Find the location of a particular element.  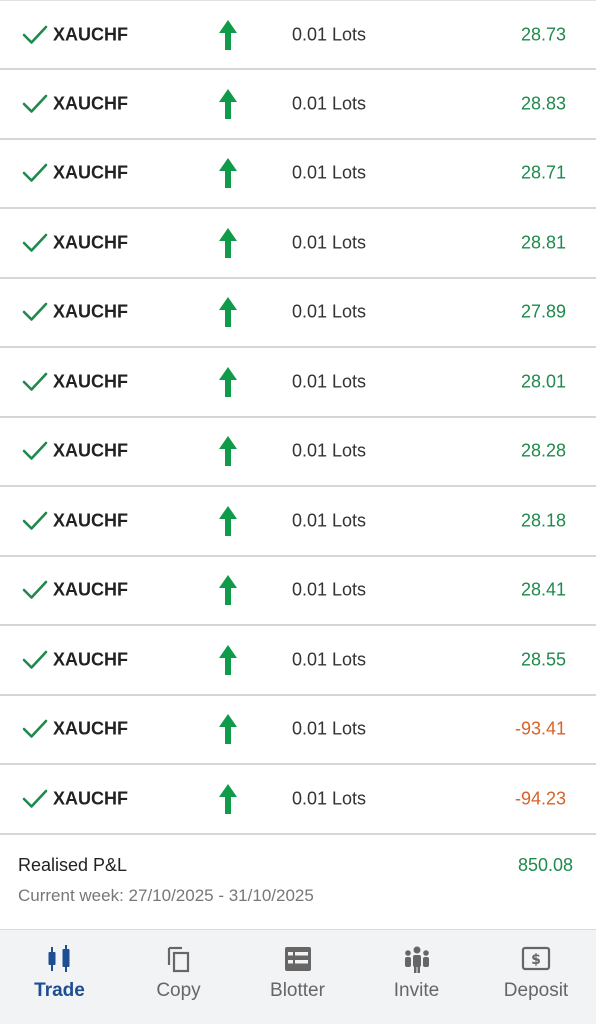

position-row: XAUCHF 0.01 Lots 28.28 is located at coordinates (298, 452).